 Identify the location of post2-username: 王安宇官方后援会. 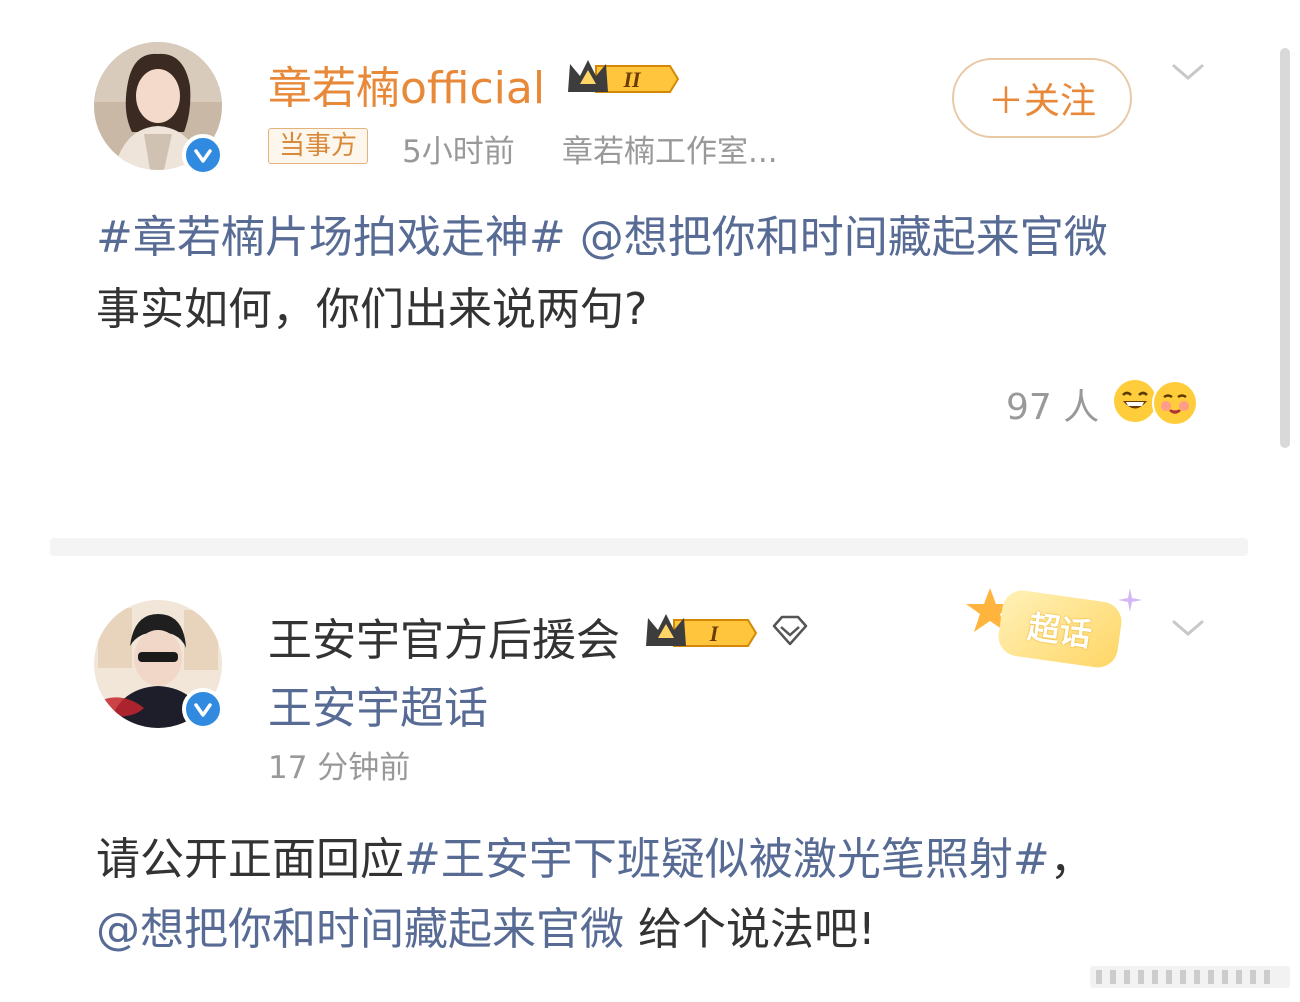
(444, 636).